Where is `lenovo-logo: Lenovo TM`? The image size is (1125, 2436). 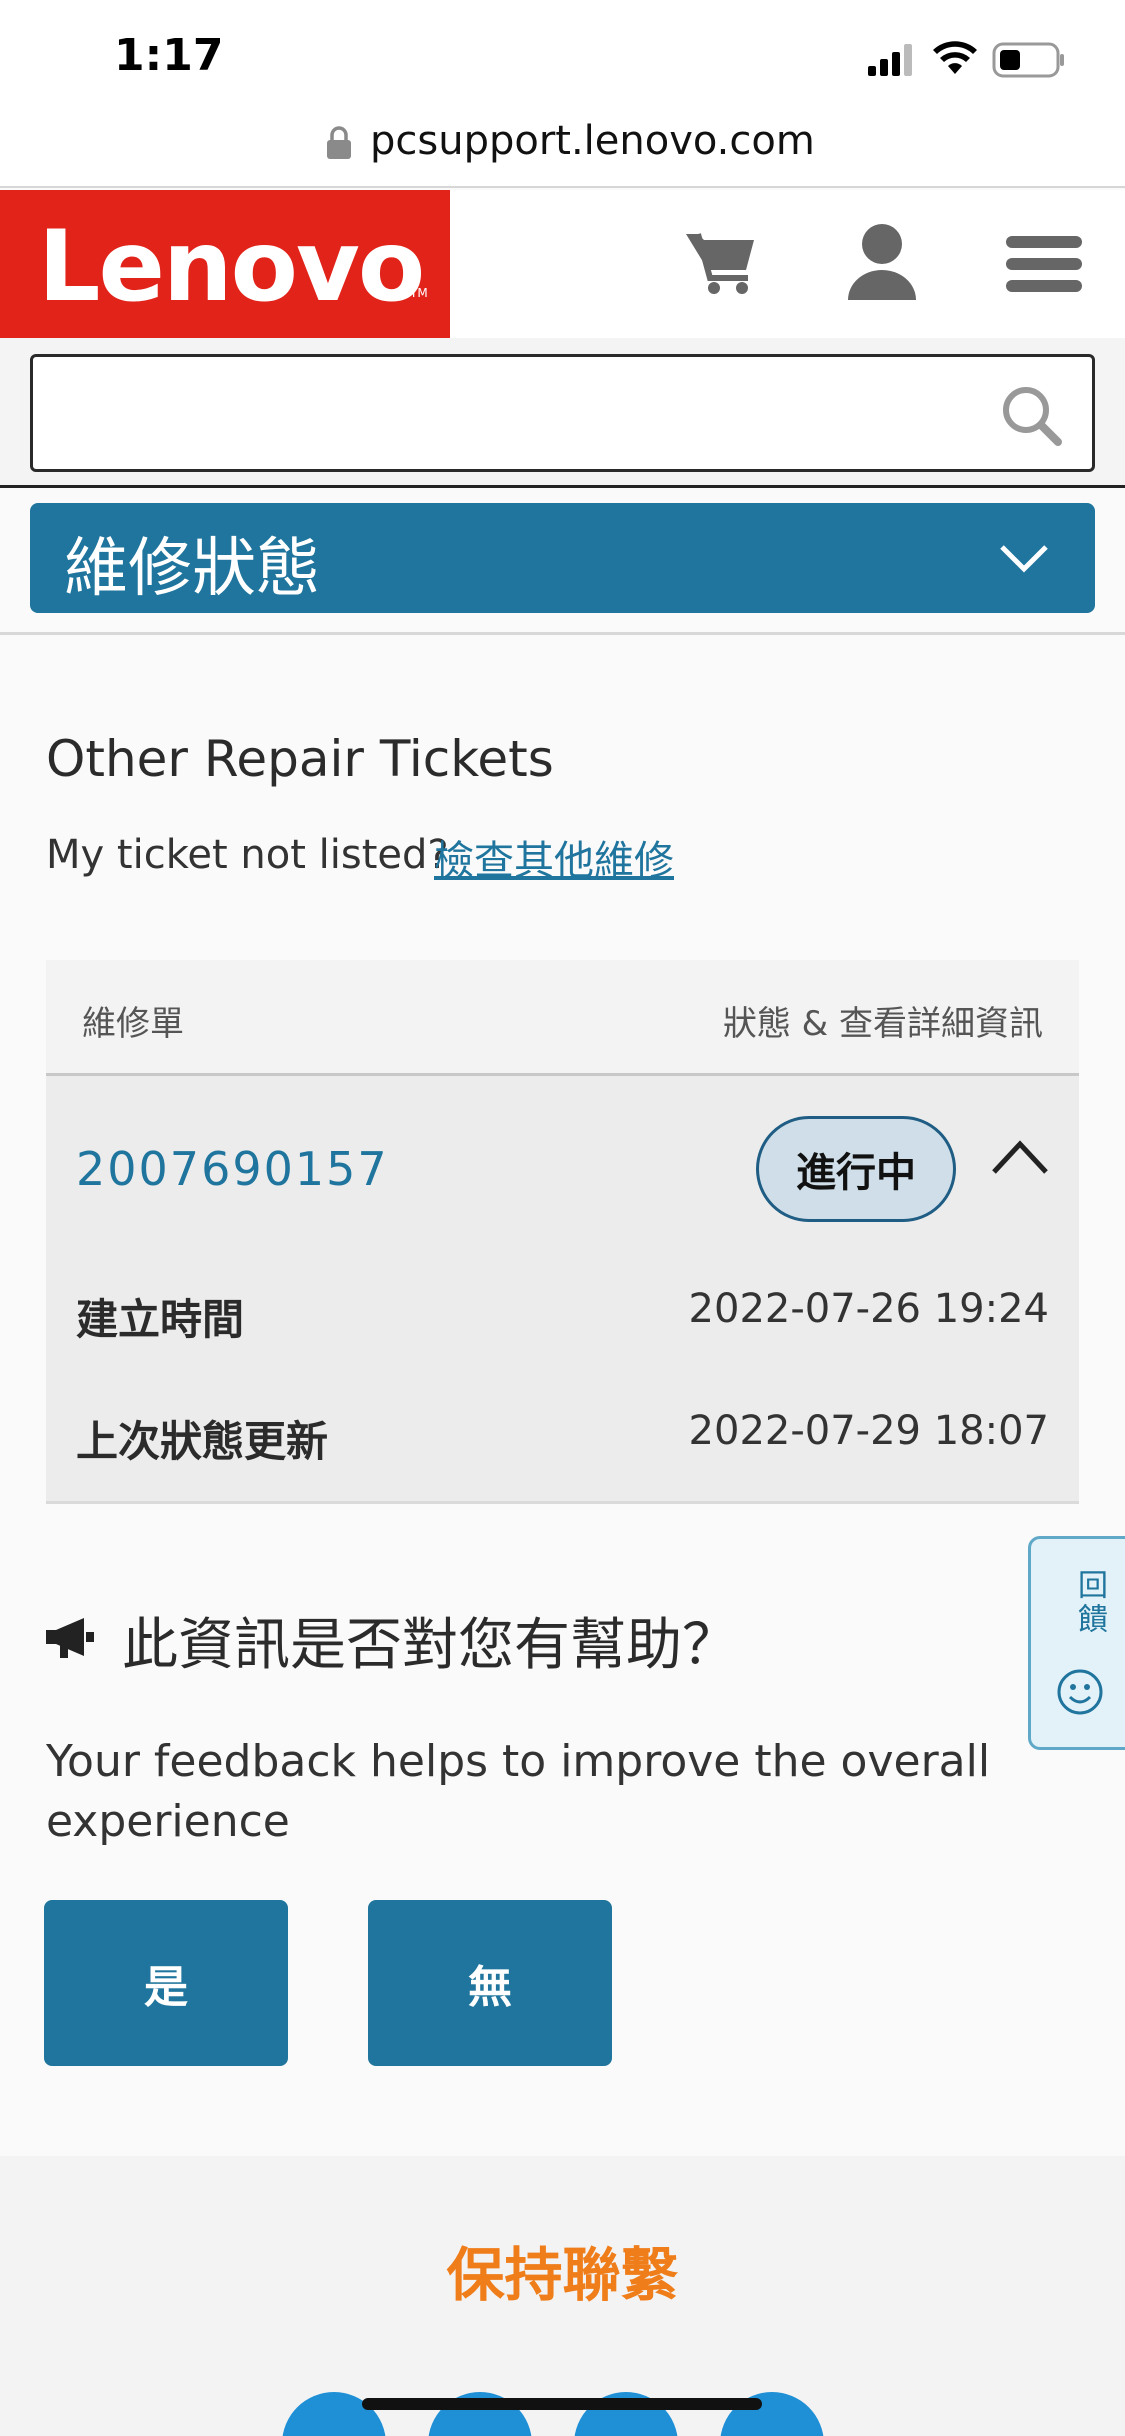
lenovo-logo: Lenovo TM is located at coordinates (225, 264).